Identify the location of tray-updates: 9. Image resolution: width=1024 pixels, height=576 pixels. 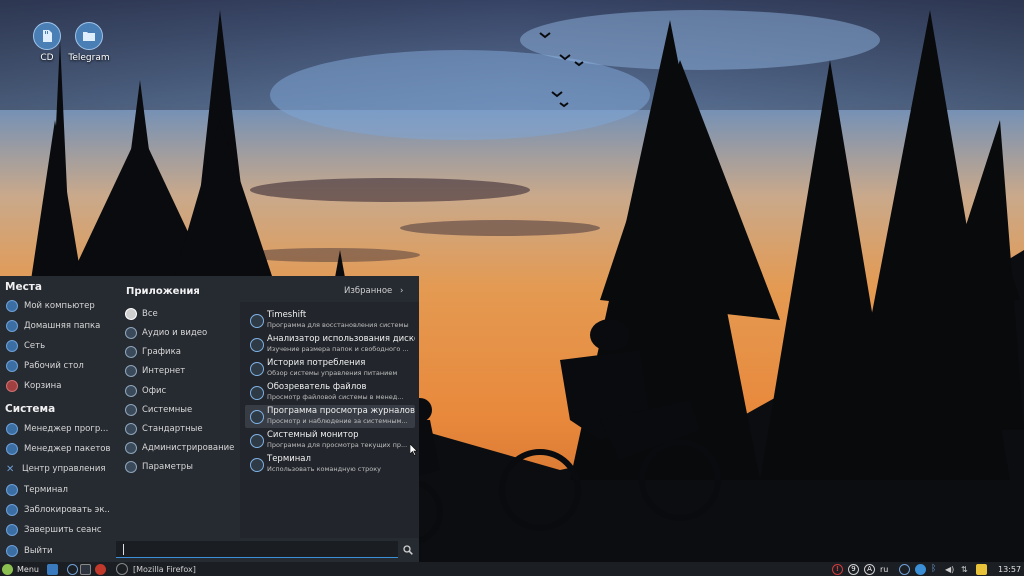
(853, 569).